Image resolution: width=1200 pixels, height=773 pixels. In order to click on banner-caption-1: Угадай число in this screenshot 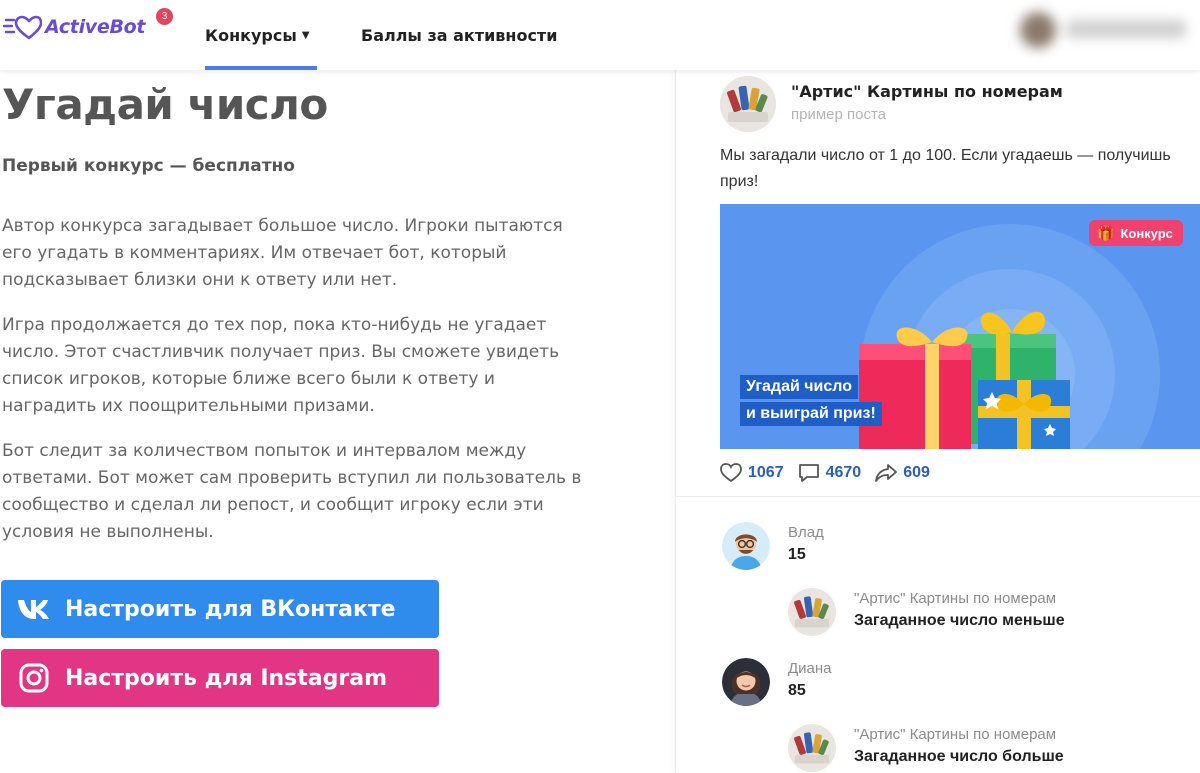, I will do `click(799, 387)`.